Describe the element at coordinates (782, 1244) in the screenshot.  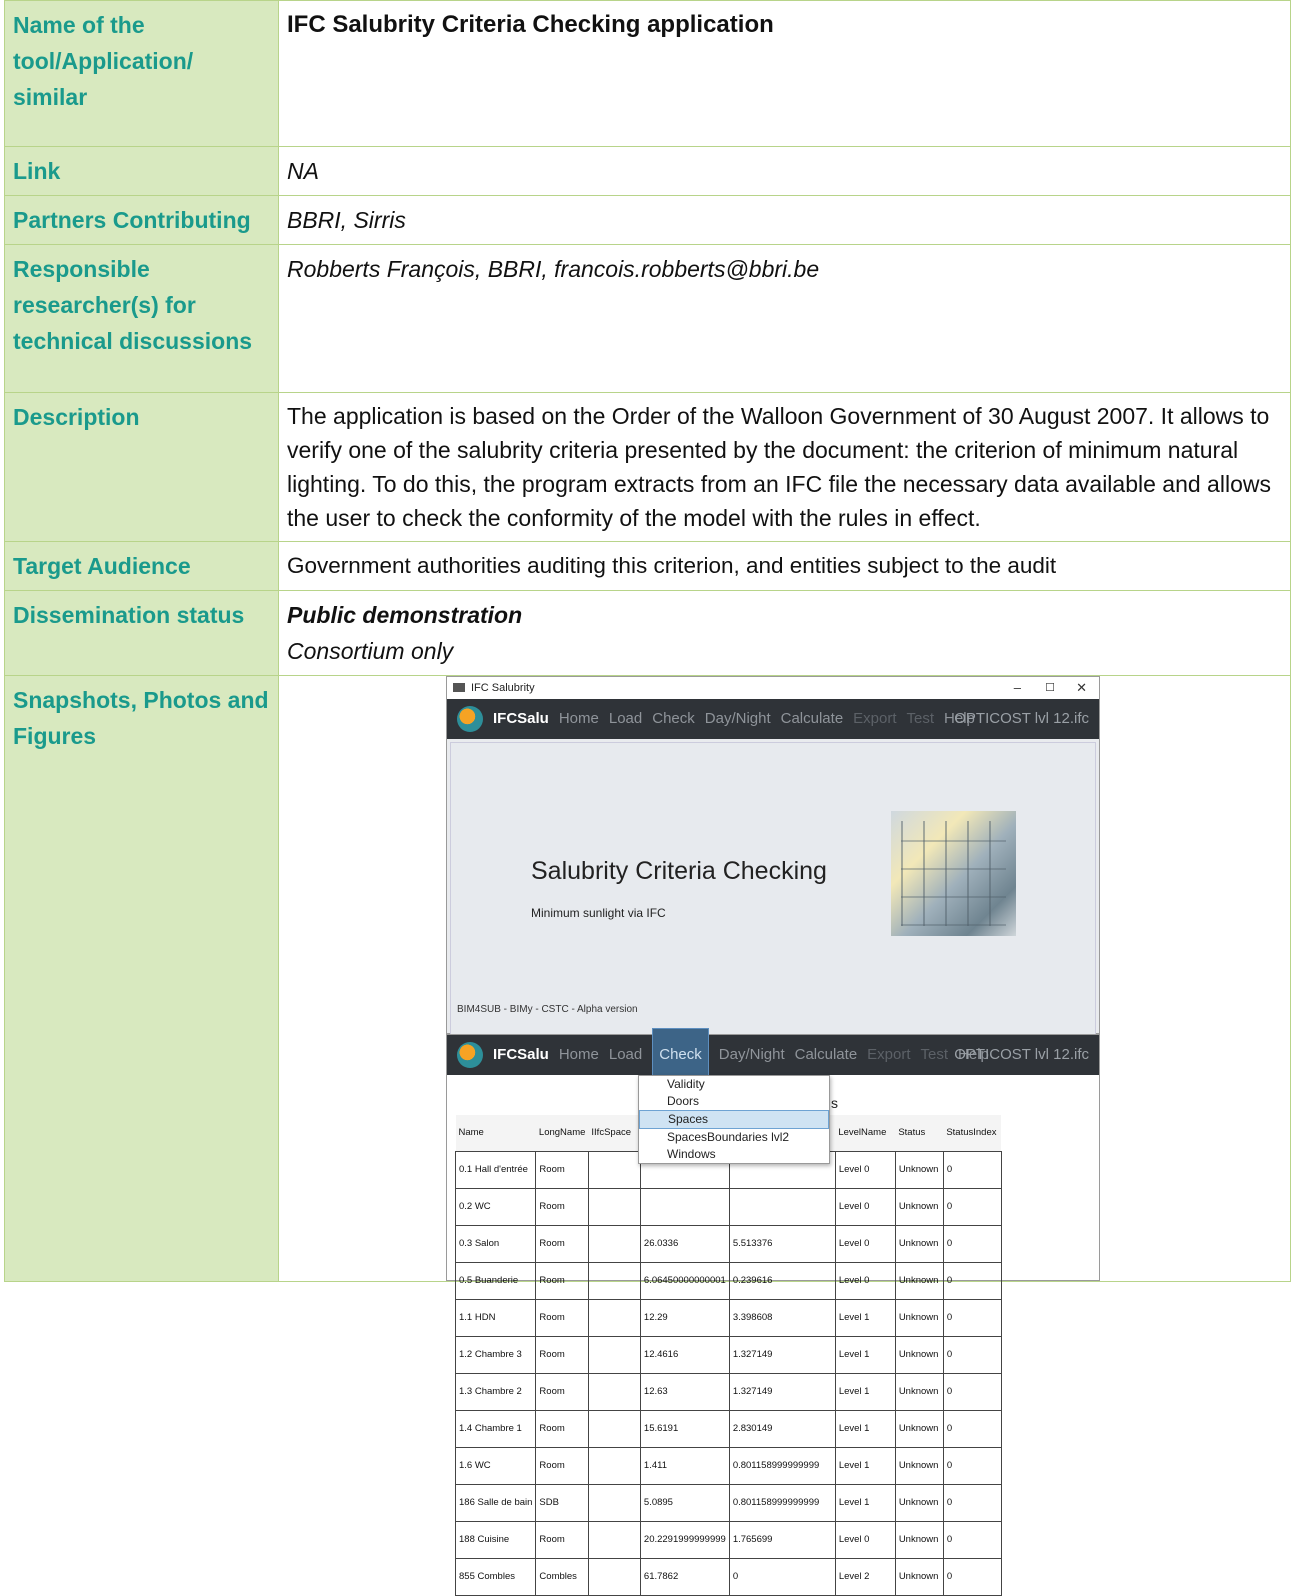
I see `table-cell: 5.513376` at that location.